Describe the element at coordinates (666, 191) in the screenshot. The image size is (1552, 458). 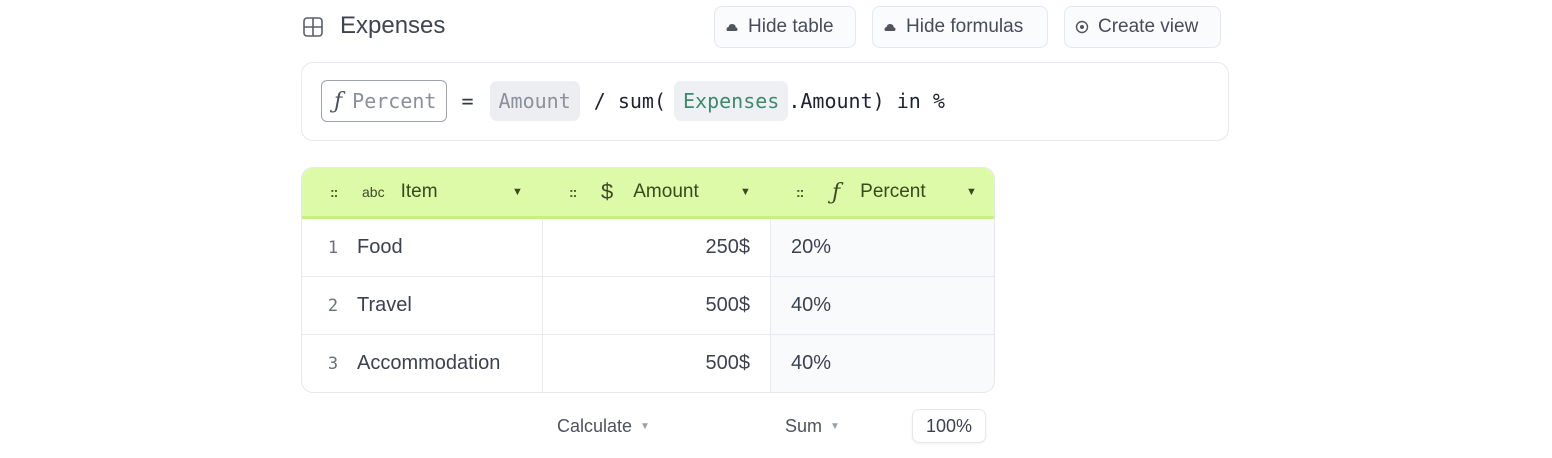
I see `column-label-amount: Amount` at that location.